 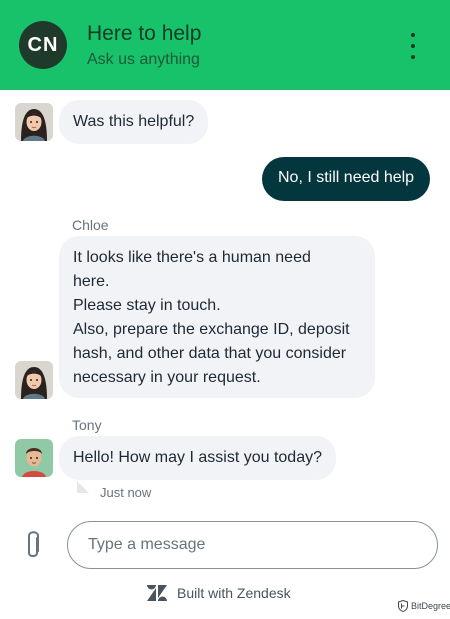 What do you see at coordinates (211, 329) in the screenshot?
I see `message-line: Also, prepare the exchange ID, deposit` at bounding box center [211, 329].